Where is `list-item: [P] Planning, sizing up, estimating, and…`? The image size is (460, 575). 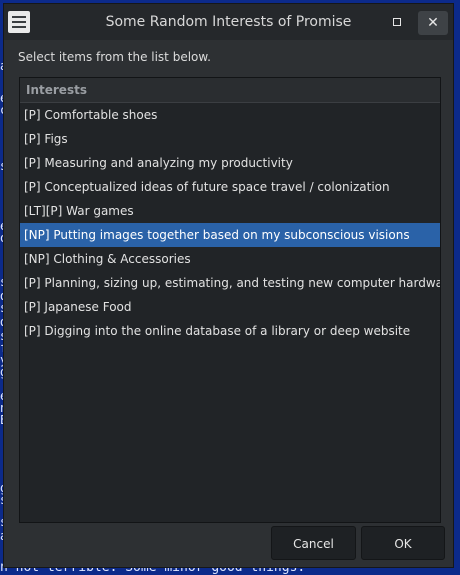 list-item: [P] Planning, sizing up, estimating, and… is located at coordinates (230, 283).